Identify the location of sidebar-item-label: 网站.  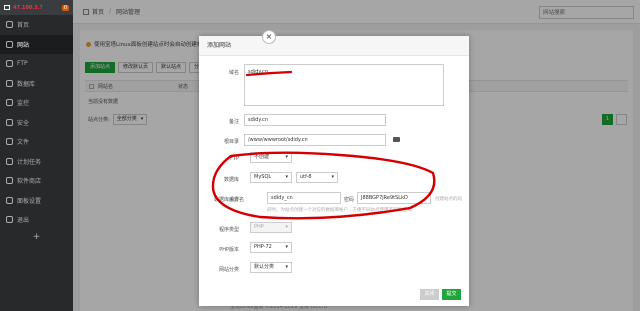
(23, 45).